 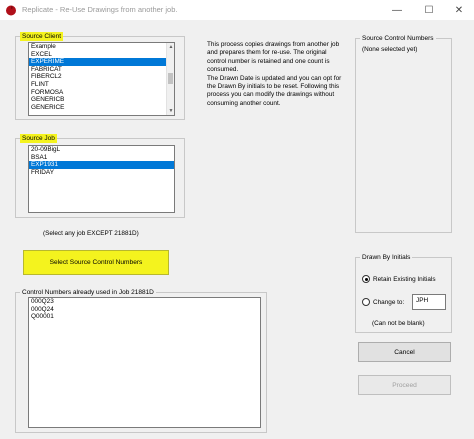 I want to click on cancel-button: Cancel, so click(x=404, y=352).